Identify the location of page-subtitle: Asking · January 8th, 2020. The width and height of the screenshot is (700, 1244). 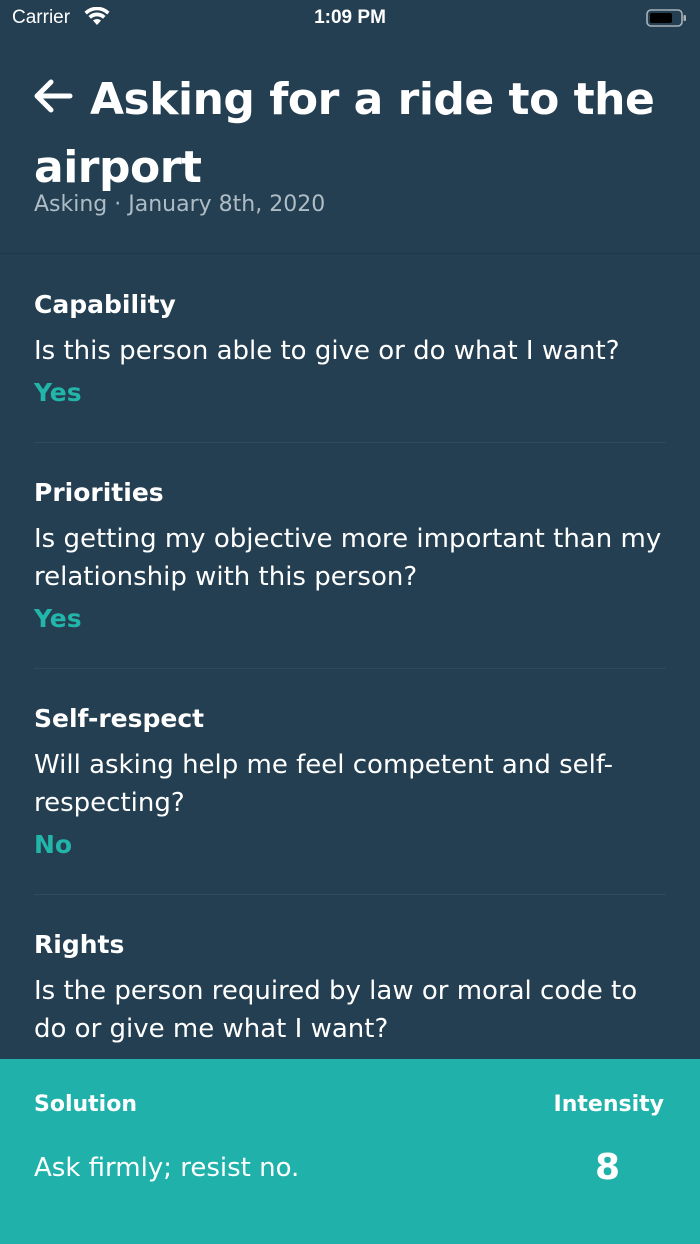
(180, 204).